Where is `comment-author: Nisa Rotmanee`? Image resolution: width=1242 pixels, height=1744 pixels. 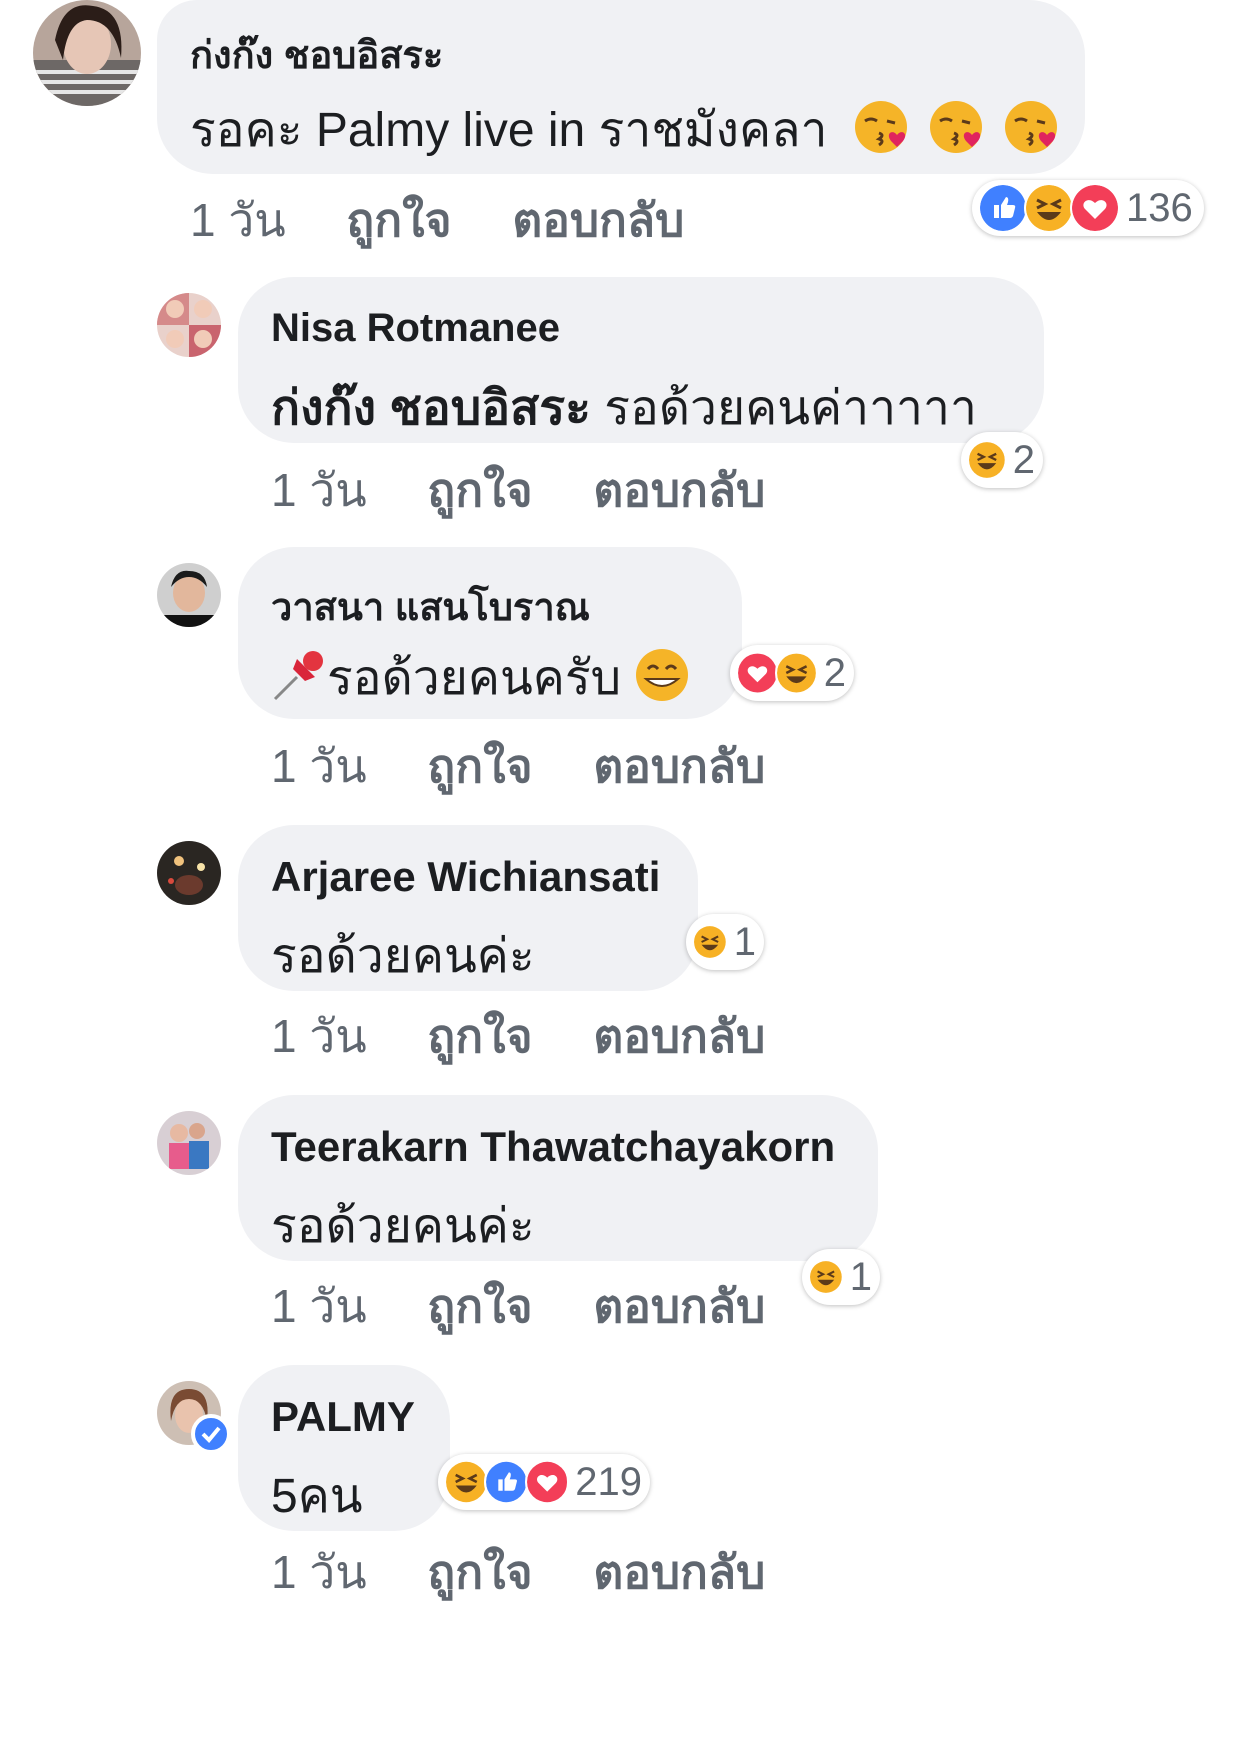
comment-author: Nisa Rotmanee is located at coordinates (415, 328).